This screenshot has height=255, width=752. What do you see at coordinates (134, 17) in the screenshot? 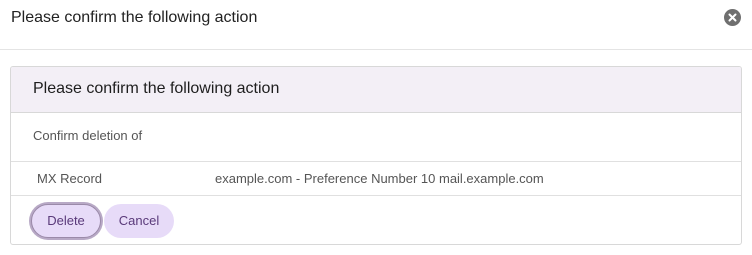
I see `modal-title: Please confirm the following action` at bounding box center [134, 17].